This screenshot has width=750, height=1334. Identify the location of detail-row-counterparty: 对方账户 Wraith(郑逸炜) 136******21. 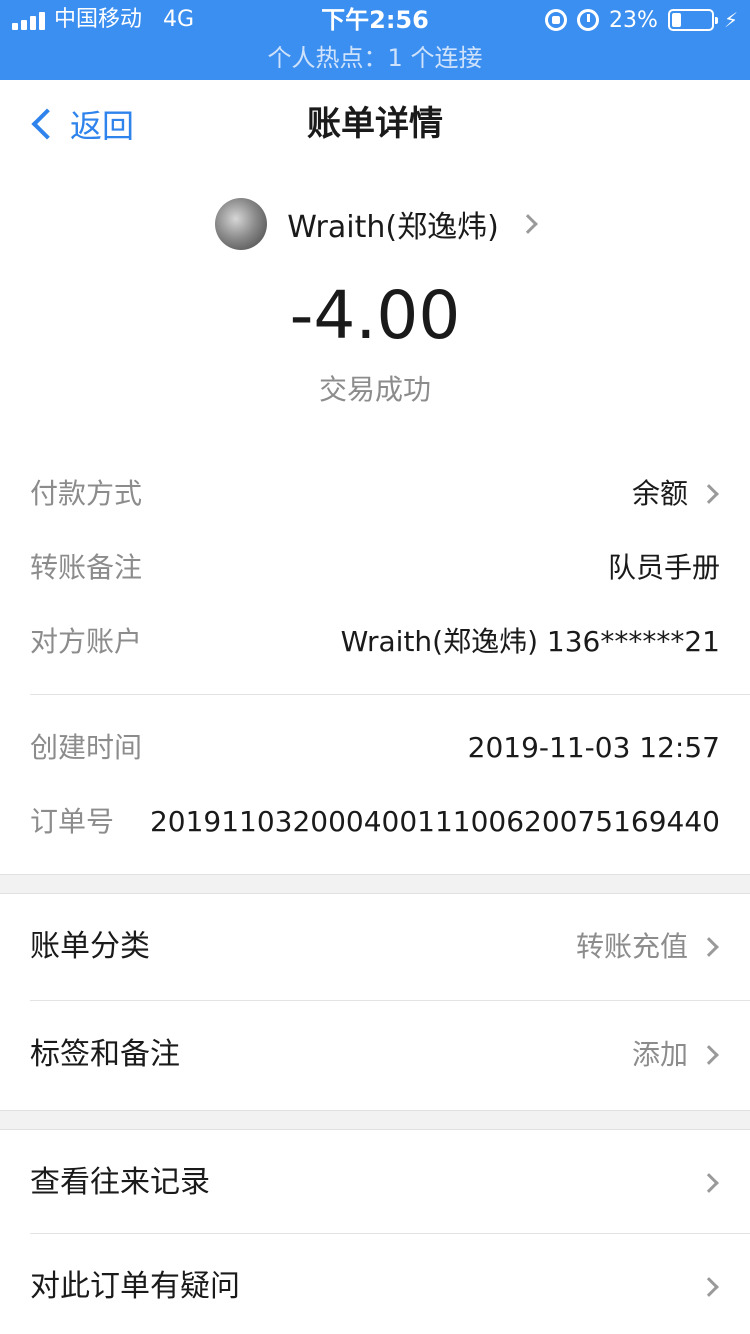
(375, 642).